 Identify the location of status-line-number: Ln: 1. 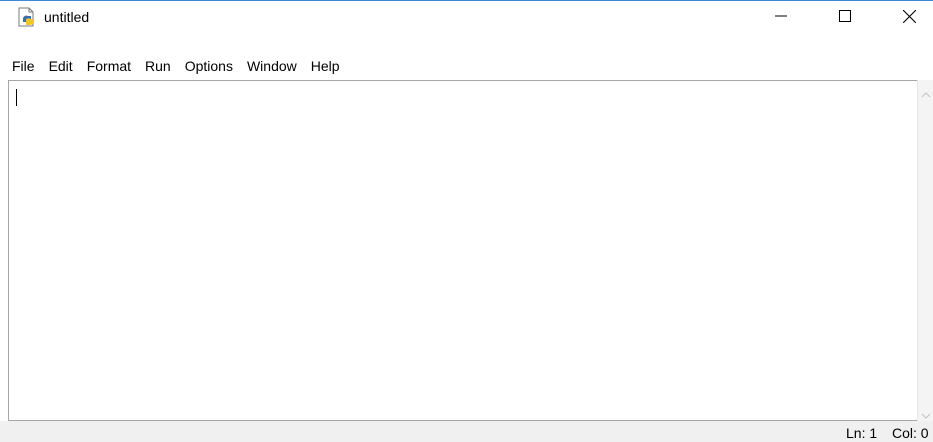
(862, 433).